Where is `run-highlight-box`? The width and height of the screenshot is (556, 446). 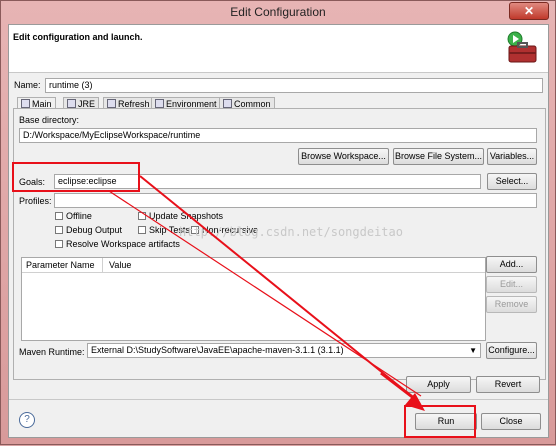
run-highlight-box is located at coordinates (440, 421).